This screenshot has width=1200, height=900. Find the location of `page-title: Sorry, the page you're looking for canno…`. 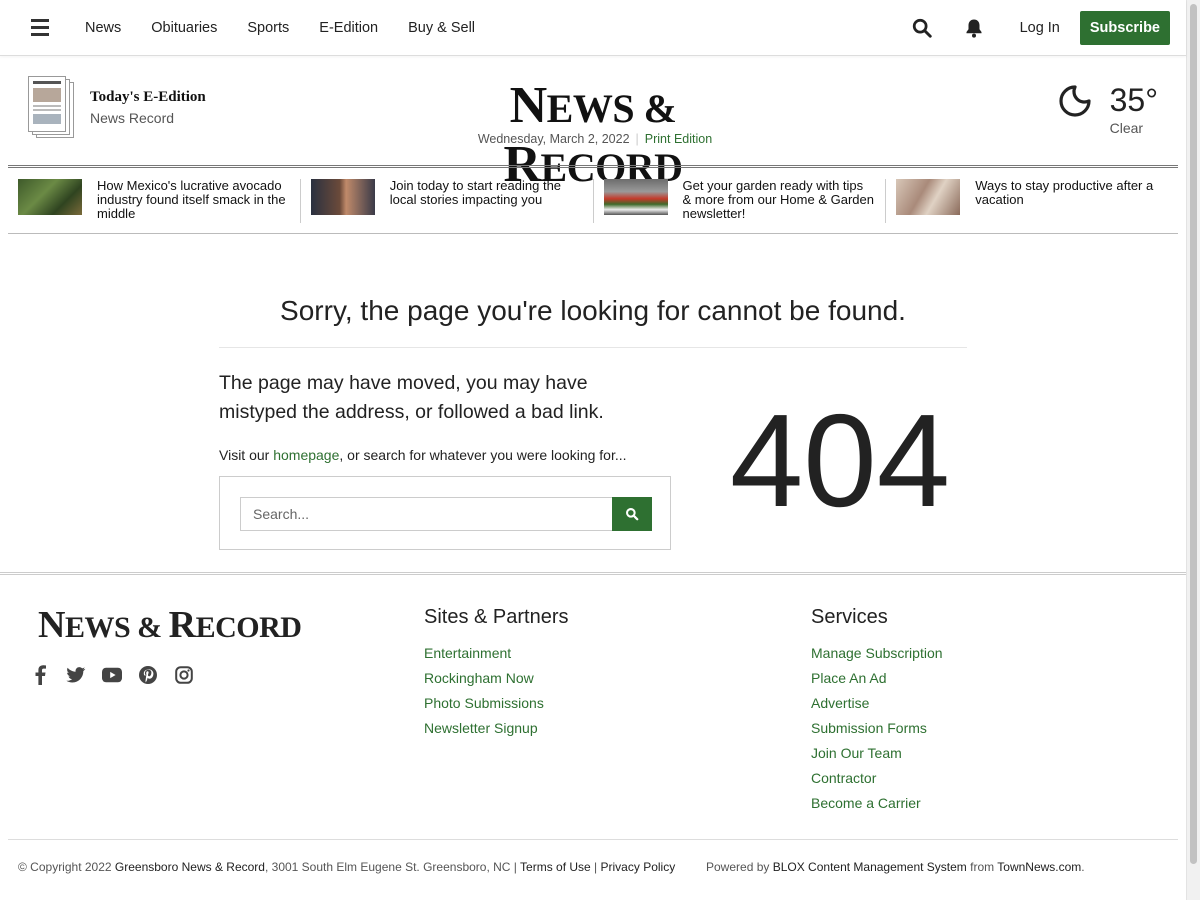

page-title: Sorry, the page you're looking for canno… is located at coordinates (593, 310).